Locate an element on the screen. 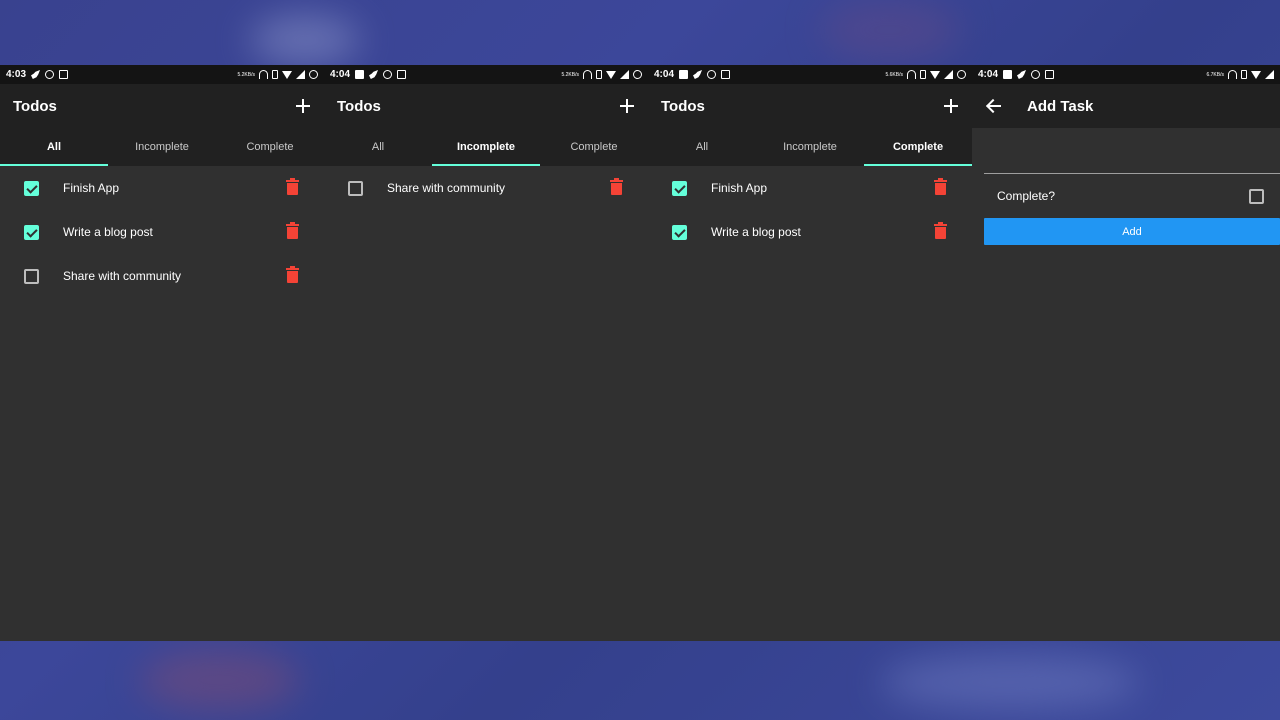 The width and height of the screenshot is (1280, 720). status-bar: 4:04 5.2KB/s is located at coordinates (486, 74).